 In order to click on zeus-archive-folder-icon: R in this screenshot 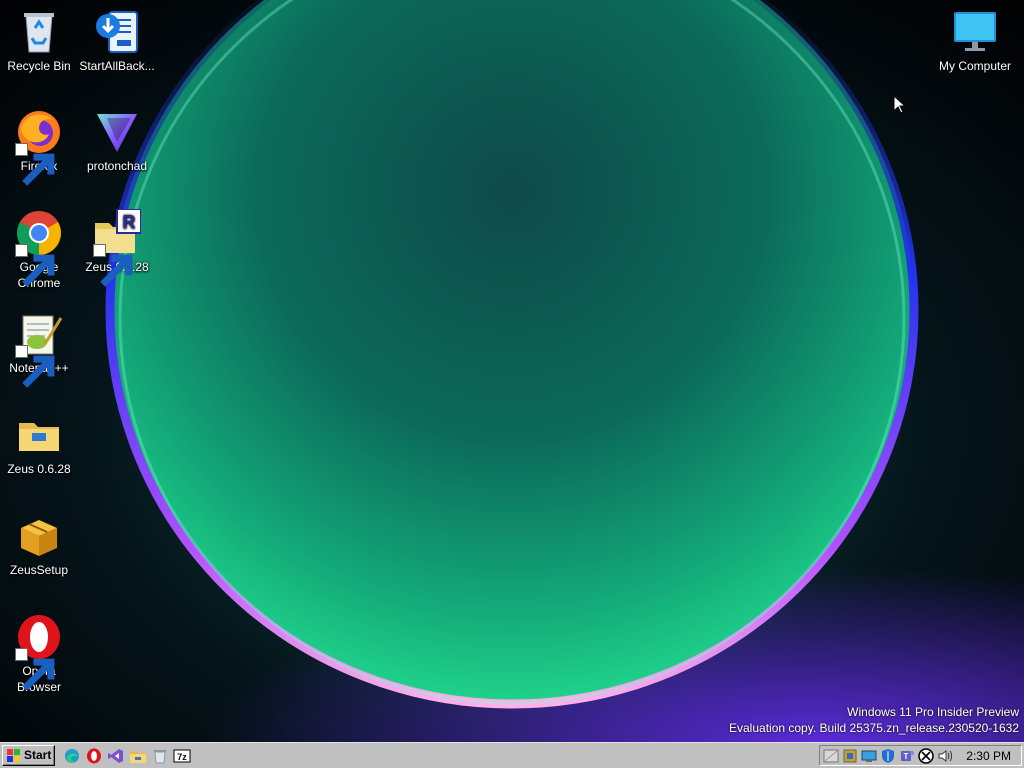, I will do `click(117, 248)`.